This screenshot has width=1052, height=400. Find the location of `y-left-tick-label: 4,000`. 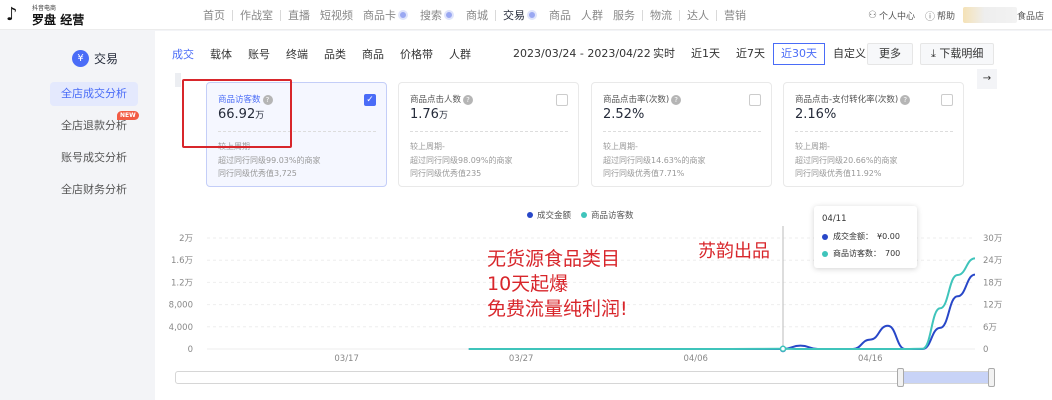

y-left-tick-label: 4,000 is located at coordinates (181, 328).